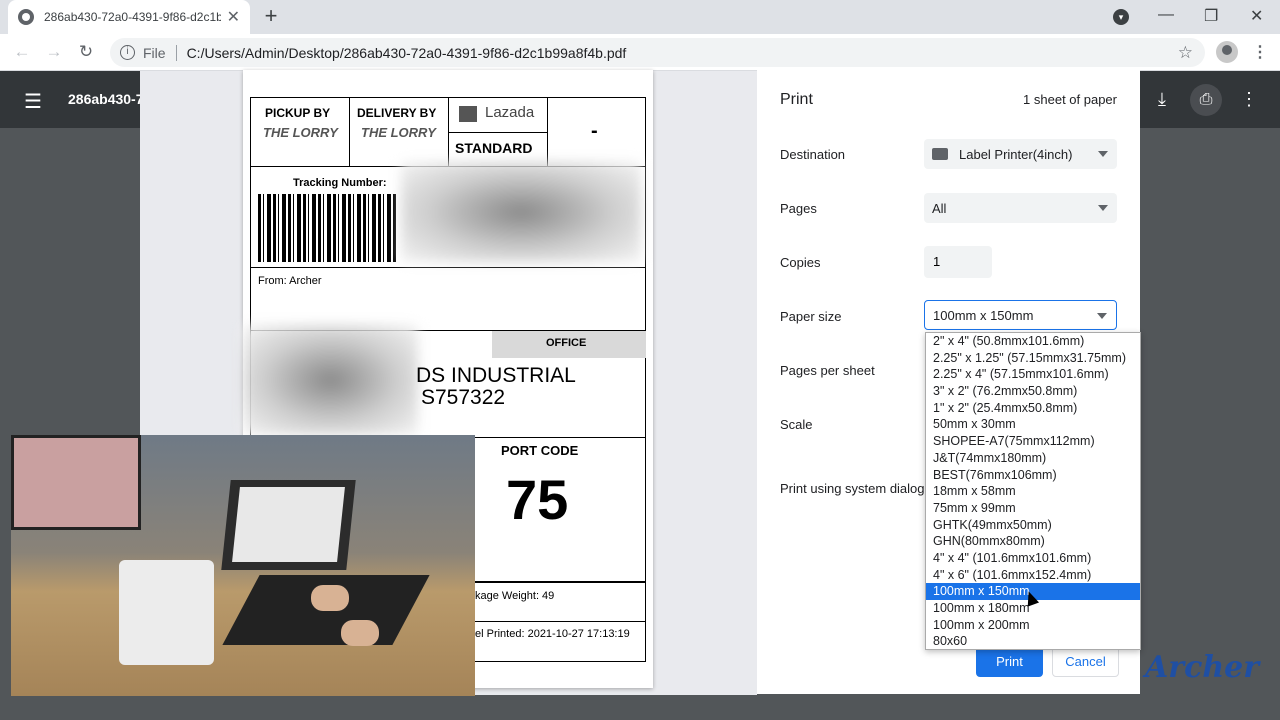 This screenshot has height=720, width=1280. Describe the element at coordinates (1016, 154) in the screenshot. I see `destination-value: Label Printer(4inch)` at that location.